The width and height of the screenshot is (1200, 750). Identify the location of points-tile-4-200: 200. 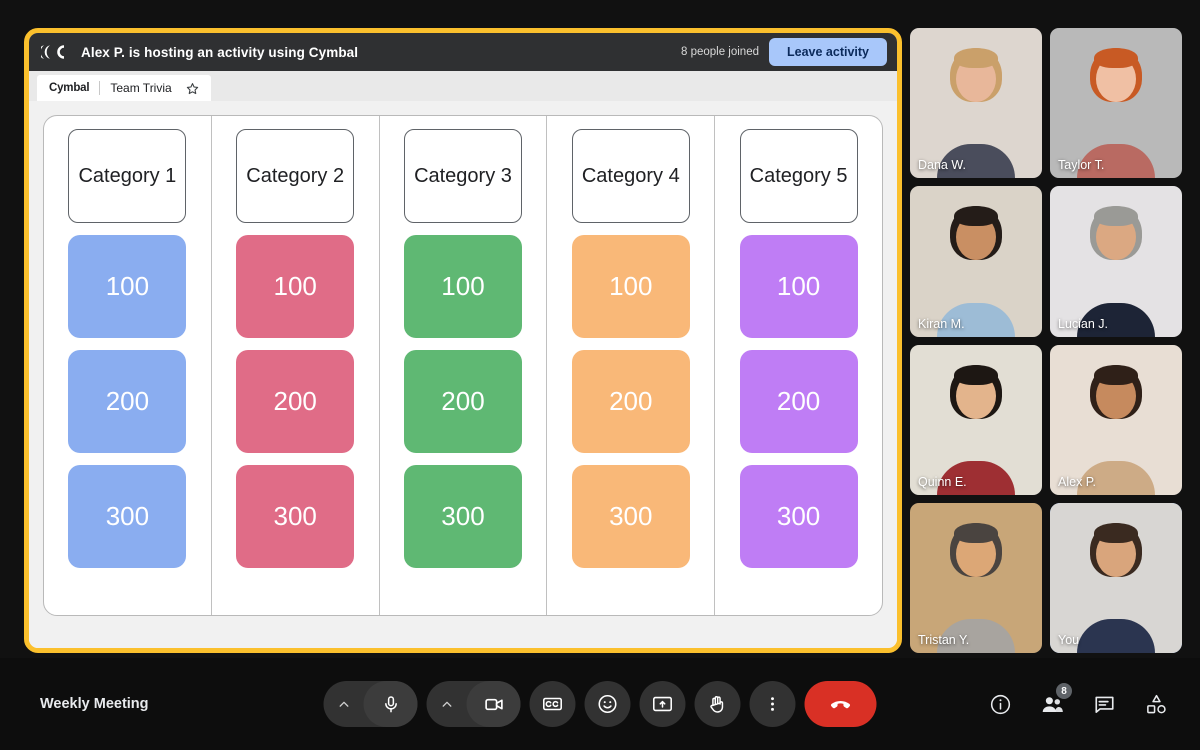
(630, 401).